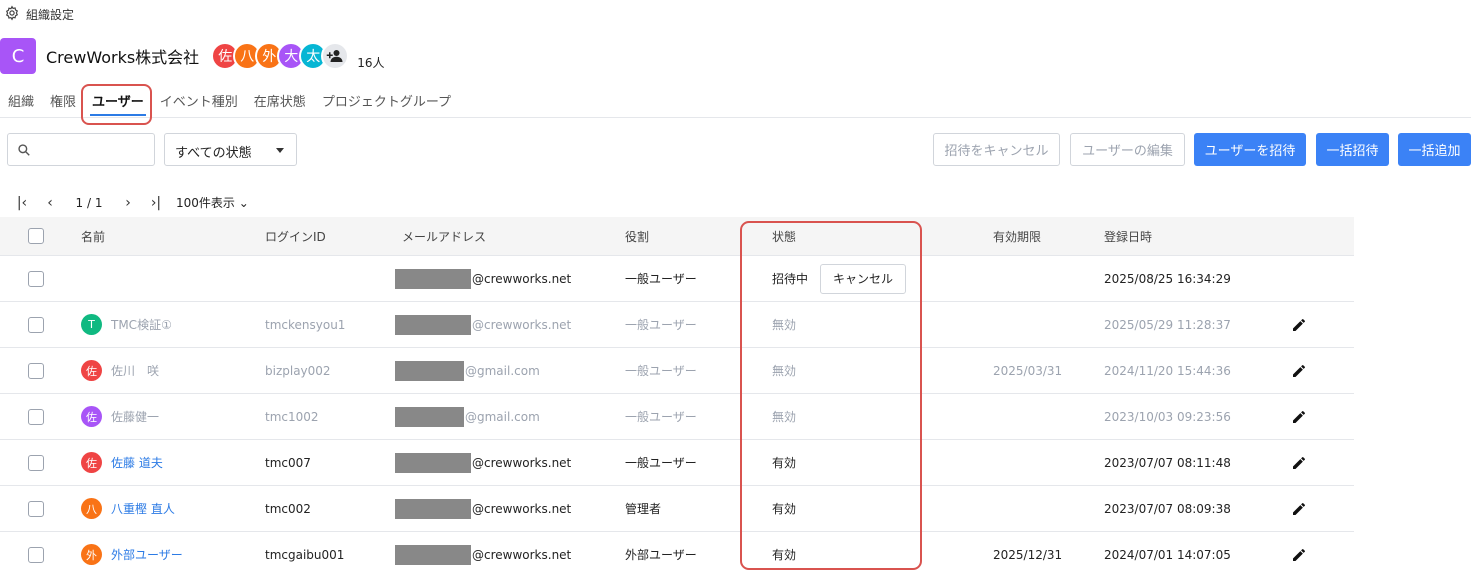  I want to click on edit-user-button: ユーザーの編集, so click(1127, 149).